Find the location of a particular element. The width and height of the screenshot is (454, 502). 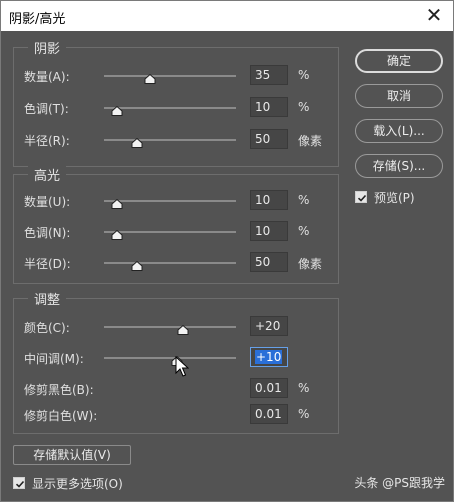

highlights-tone-field: 10 is located at coordinates (269, 231).